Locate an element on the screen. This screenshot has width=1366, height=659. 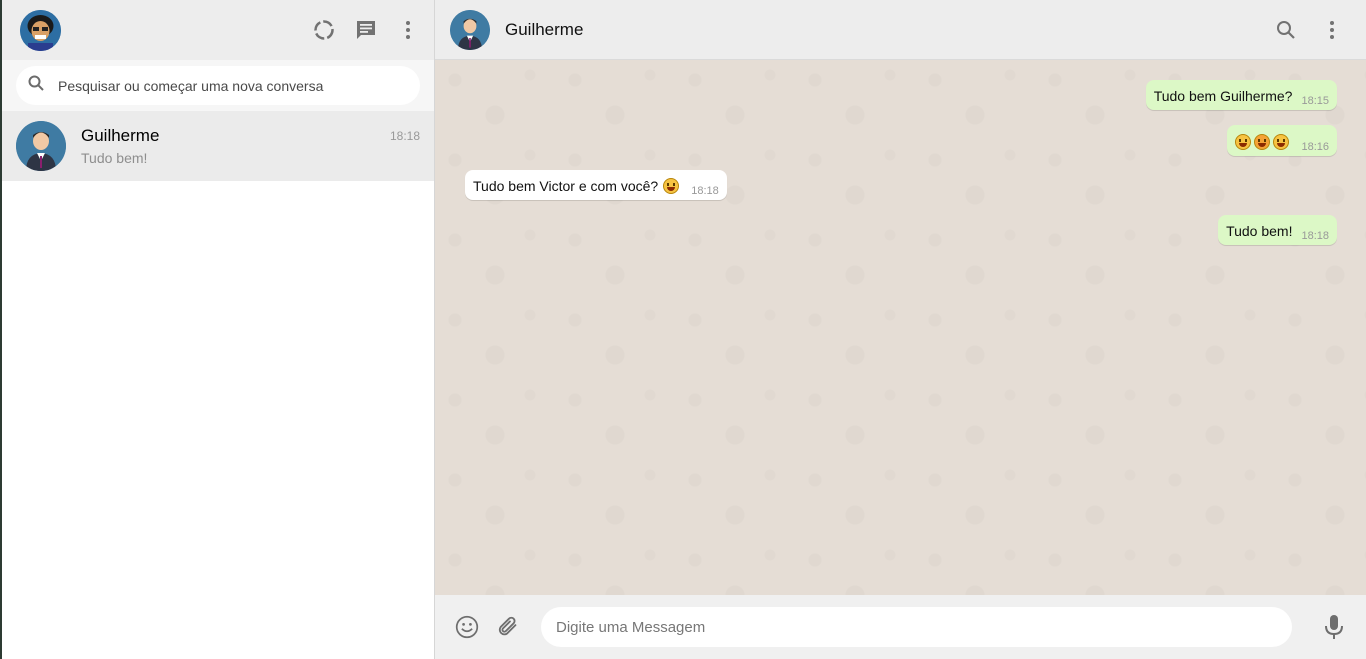
search-box is located at coordinates (218, 85).